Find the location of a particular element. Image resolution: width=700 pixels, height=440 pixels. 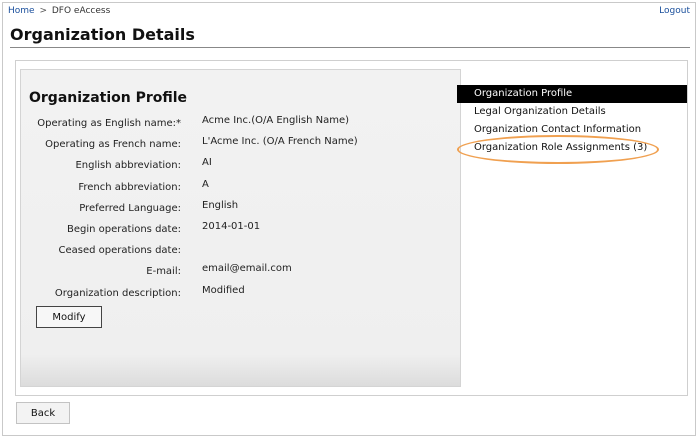

field-value: Acme Inc.(O/A English Name) is located at coordinates (276, 120).